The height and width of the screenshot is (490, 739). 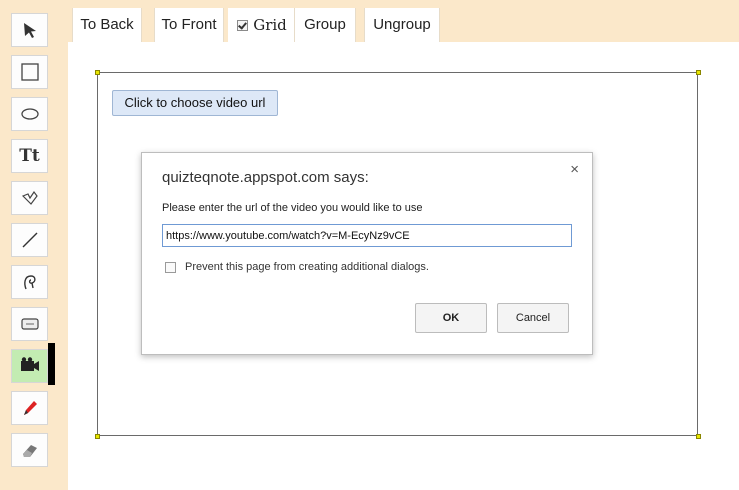 I want to click on ellipse-tool-button, so click(x=29, y=114).